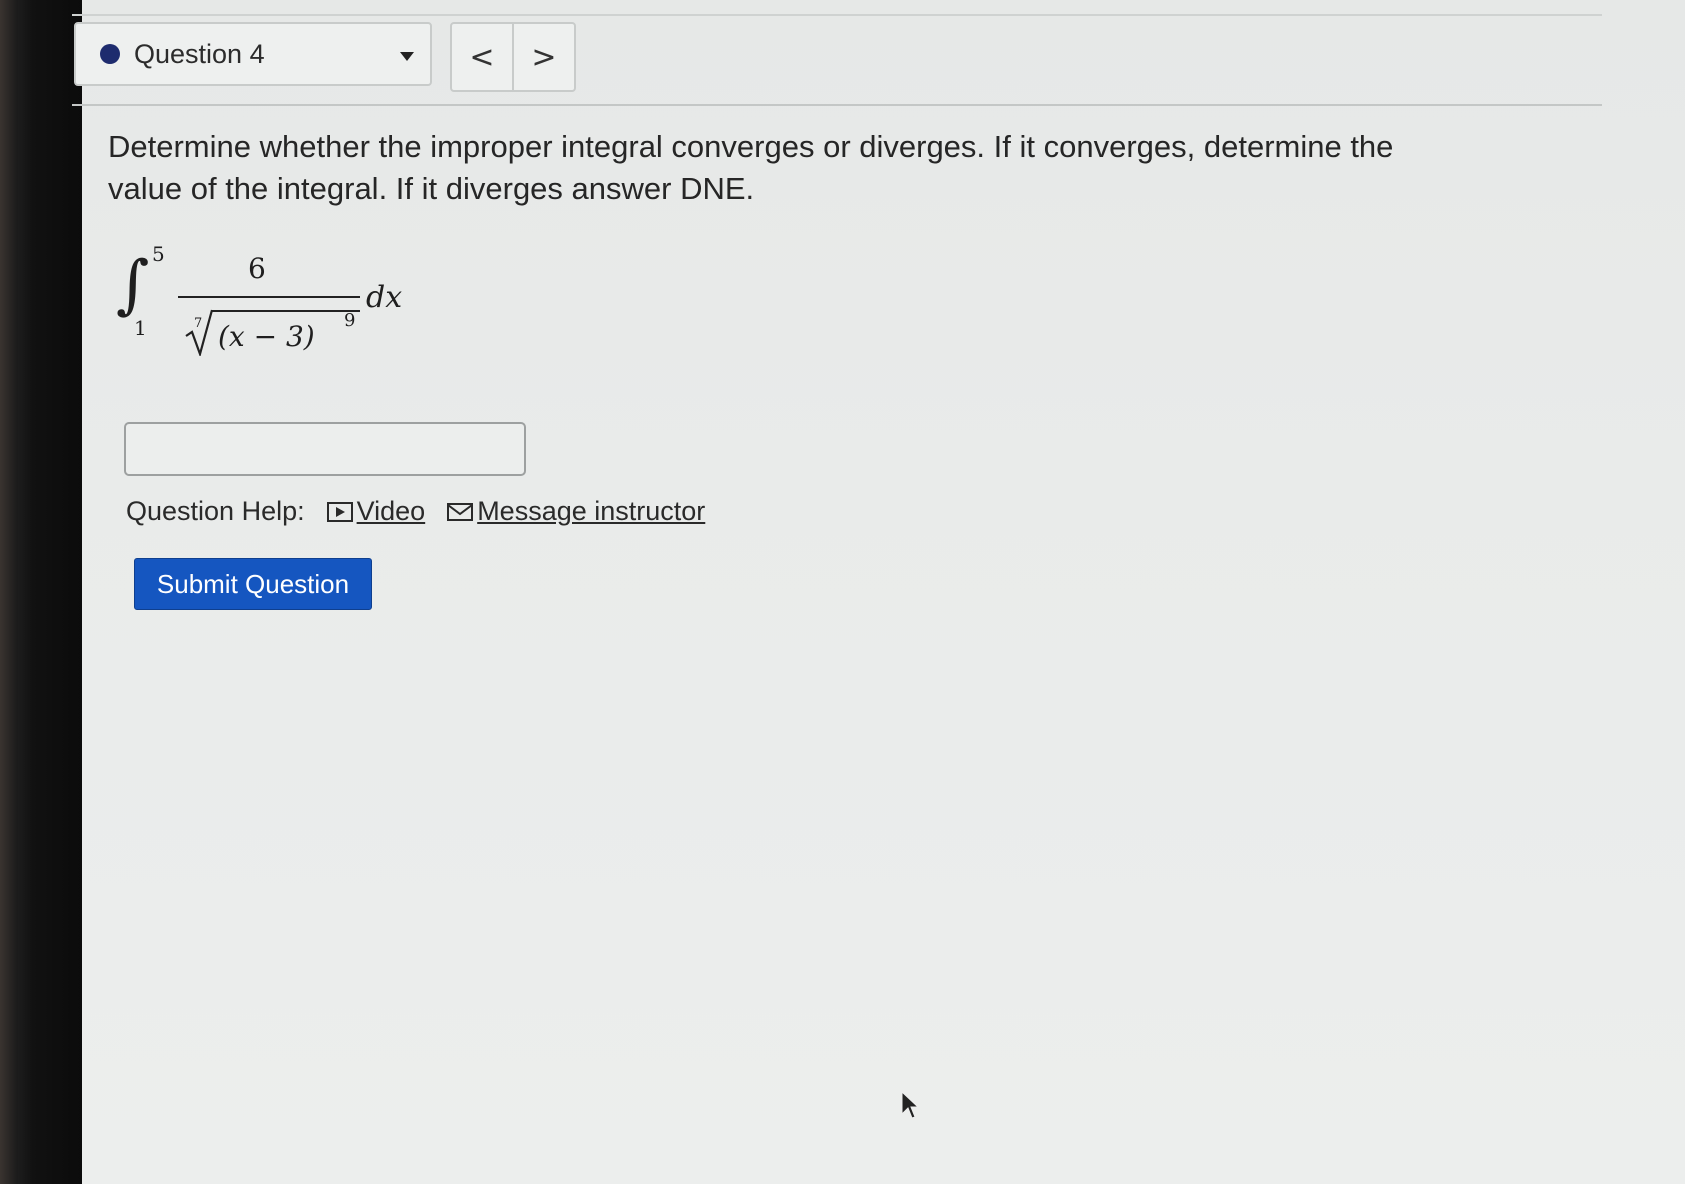 The height and width of the screenshot is (1184, 1685). I want to click on numerator: 6, so click(257, 268).